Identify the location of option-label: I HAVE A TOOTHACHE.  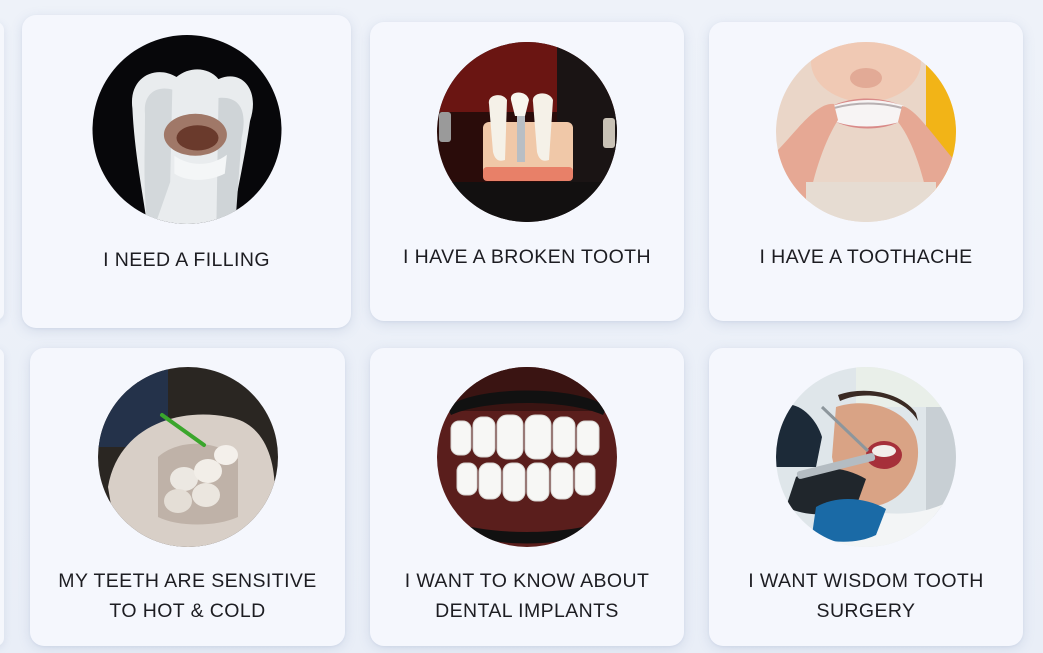
(866, 257).